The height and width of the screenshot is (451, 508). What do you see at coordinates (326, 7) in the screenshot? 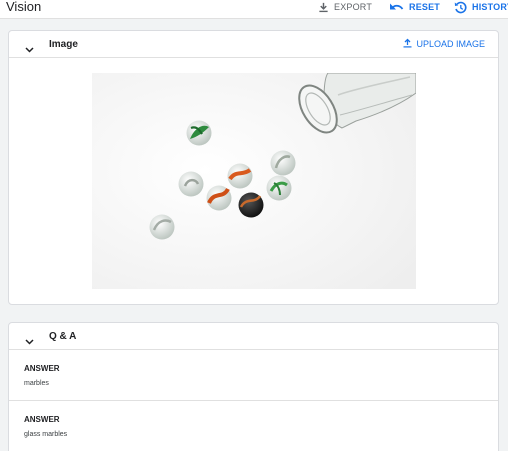
I see `download-icon` at bounding box center [326, 7].